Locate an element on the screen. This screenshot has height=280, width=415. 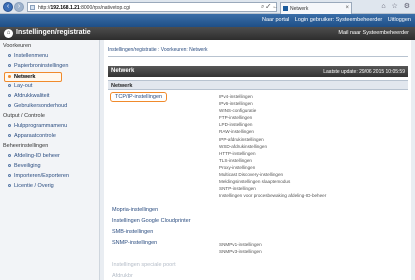
sidebar-item-papierbroninstellingen: Papierbroninstellingen is located at coordinates (38, 66).